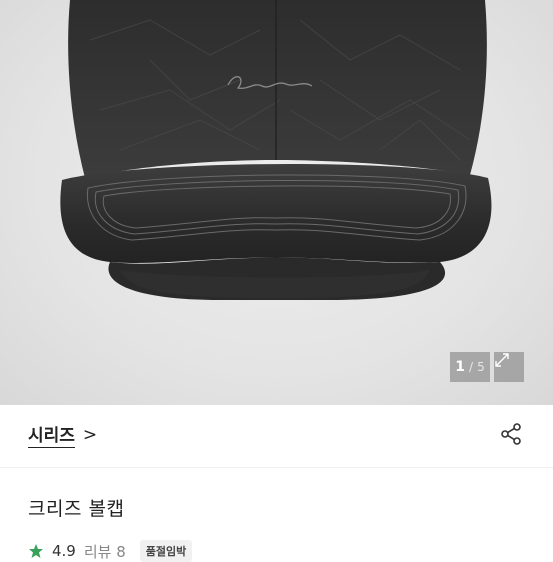 The width and height of the screenshot is (553, 562). I want to click on status-badge: 품절임박, so click(166, 551).